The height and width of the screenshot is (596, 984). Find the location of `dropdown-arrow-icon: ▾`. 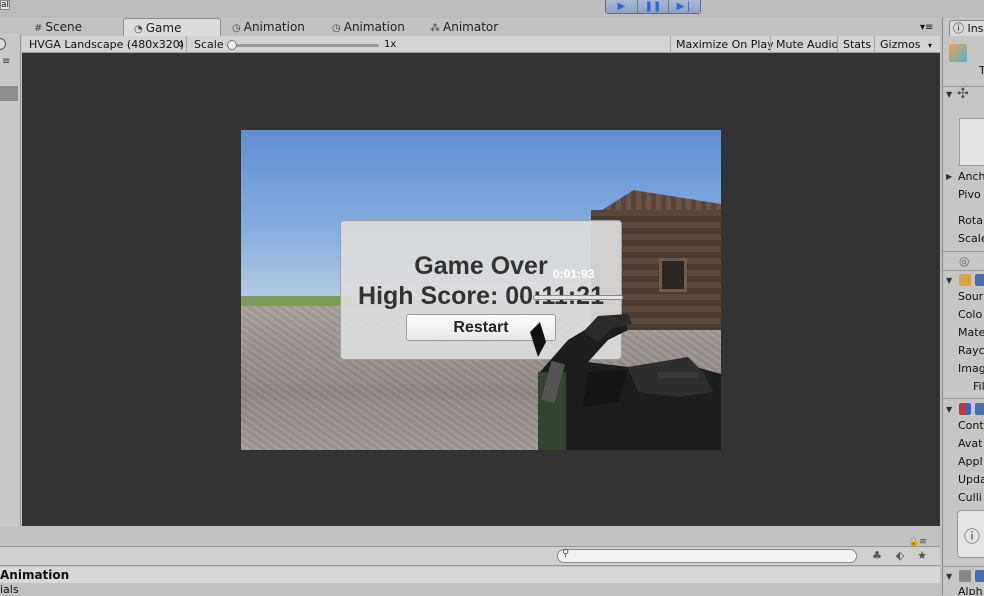

dropdown-arrow-icon: ▾ is located at coordinates (930, 45).